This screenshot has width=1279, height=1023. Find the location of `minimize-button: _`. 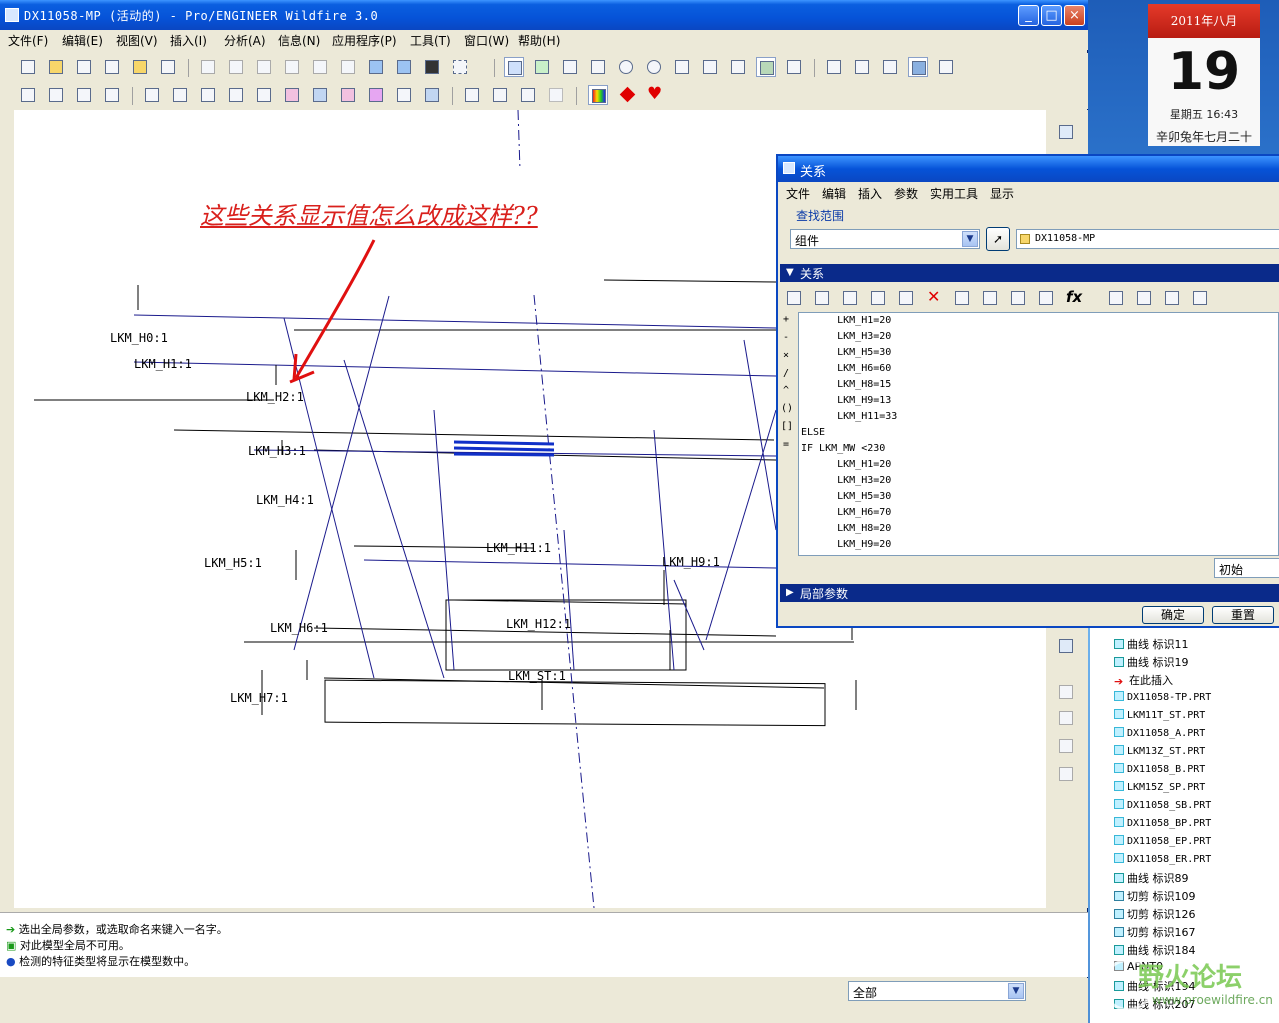

minimize-button: _ is located at coordinates (1028, 15).